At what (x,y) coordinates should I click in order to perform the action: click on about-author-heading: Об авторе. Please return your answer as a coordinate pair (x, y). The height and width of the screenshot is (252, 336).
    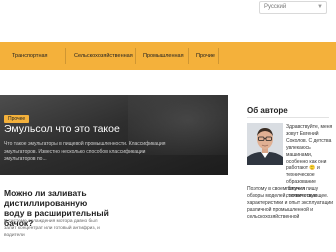
    Looking at the image, I should click on (267, 110).